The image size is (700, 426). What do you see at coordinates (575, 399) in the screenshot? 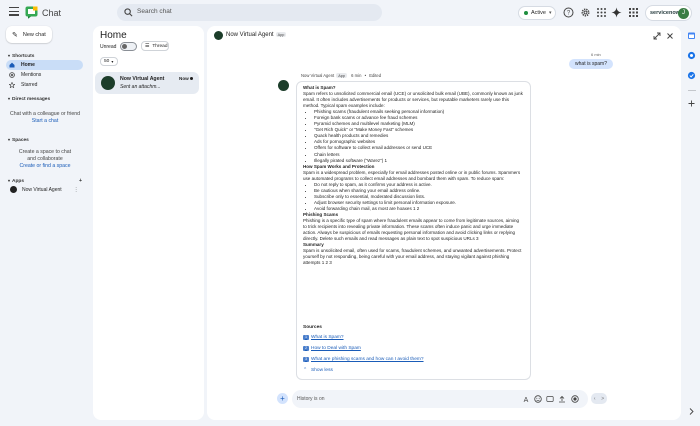
I see `record-video-icon` at bounding box center [575, 399].